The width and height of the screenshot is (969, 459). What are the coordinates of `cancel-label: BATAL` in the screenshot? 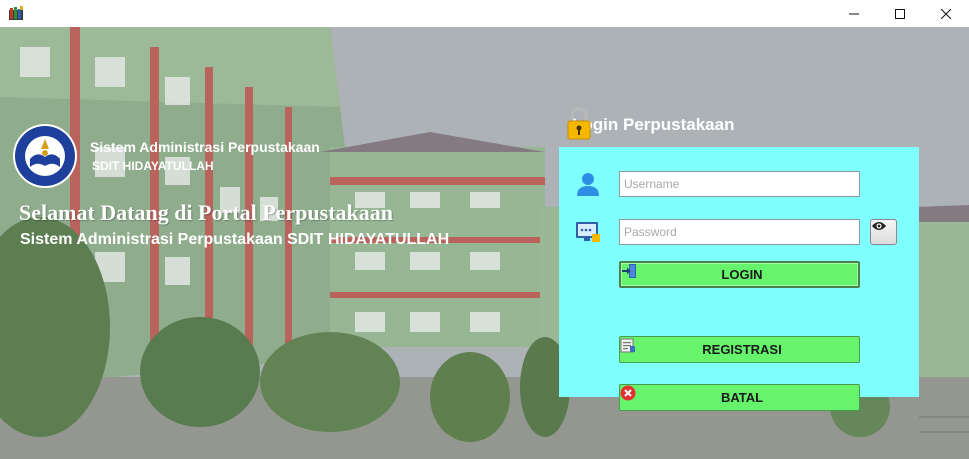 It's located at (742, 397).